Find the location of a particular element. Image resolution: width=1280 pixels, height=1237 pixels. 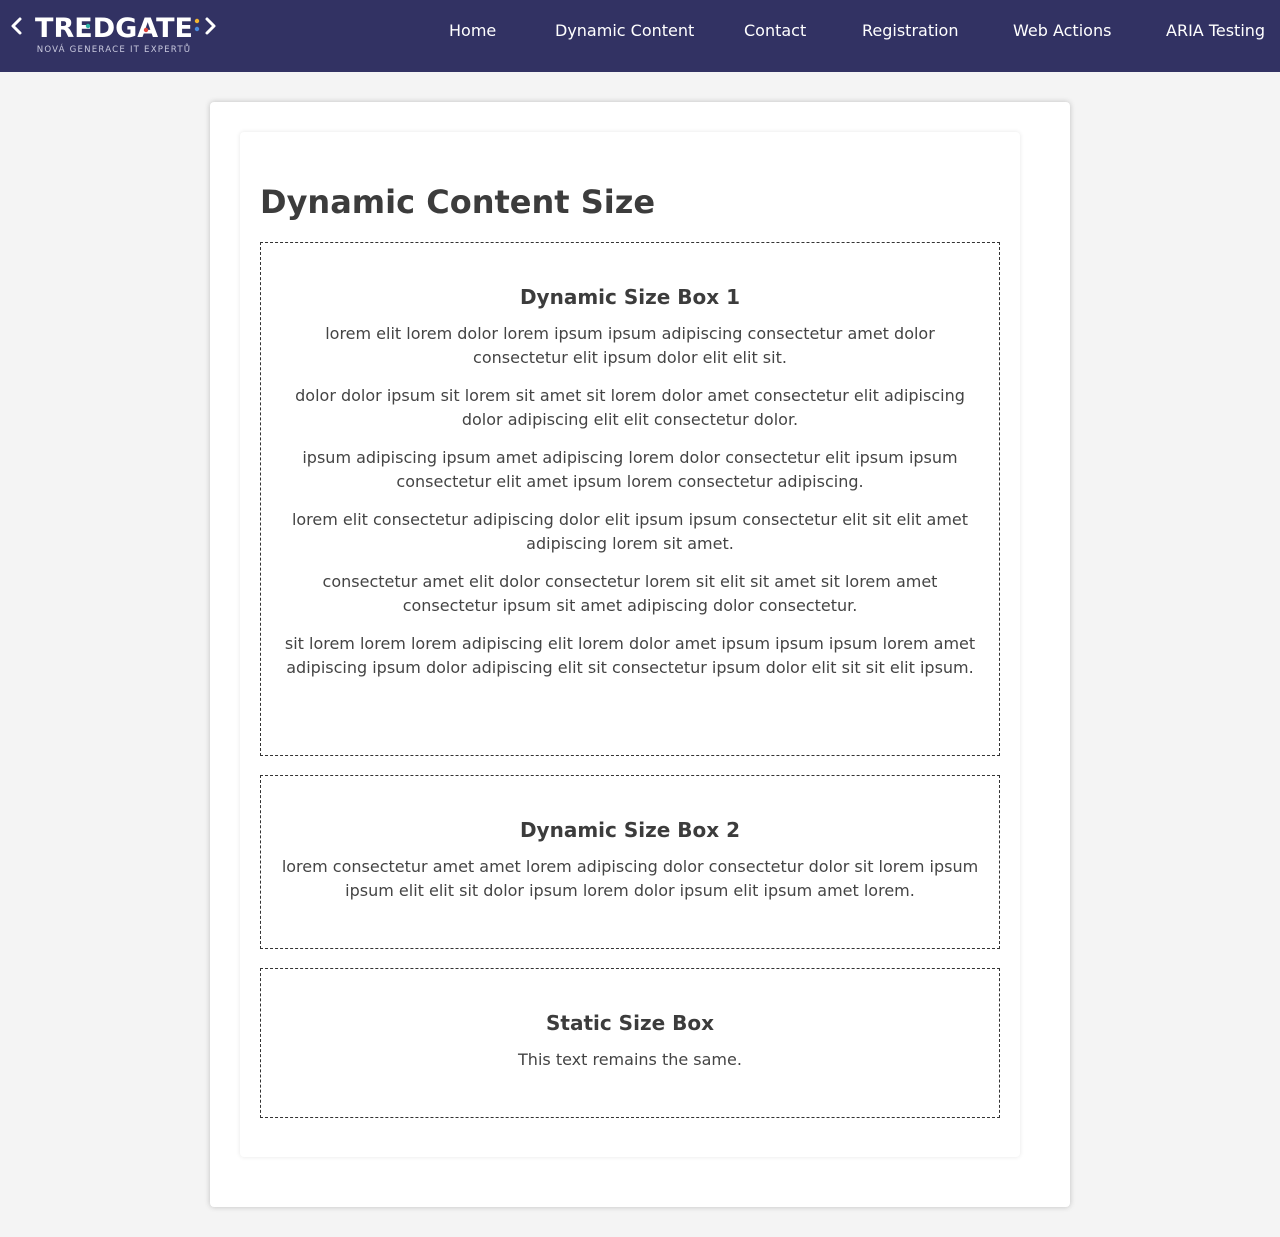

box-title: Static Size Box is located at coordinates (629, 1023).